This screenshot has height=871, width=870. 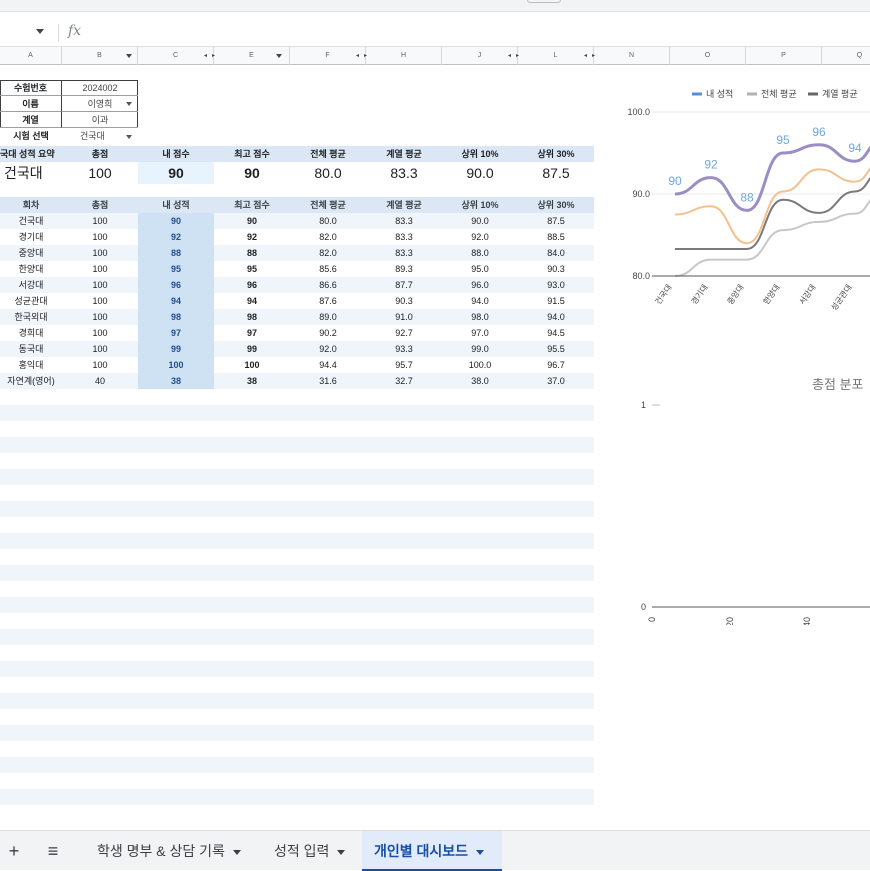 What do you see at coordinates (404, 56) in the screenshot?
I see `column-header: H` at bounding box center [404, 56].